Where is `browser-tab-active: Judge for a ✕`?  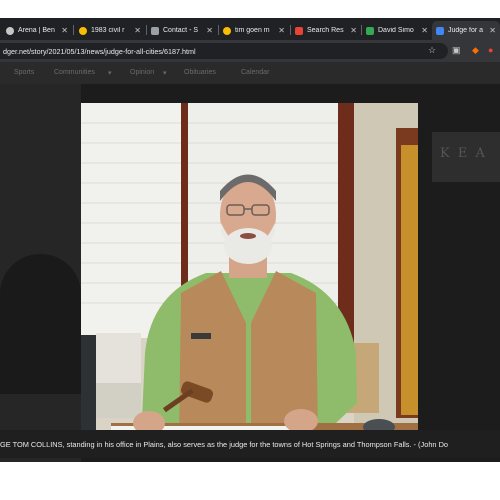 browser-tab-active: Judge for a ✕ is located at coordinates (466, 30).